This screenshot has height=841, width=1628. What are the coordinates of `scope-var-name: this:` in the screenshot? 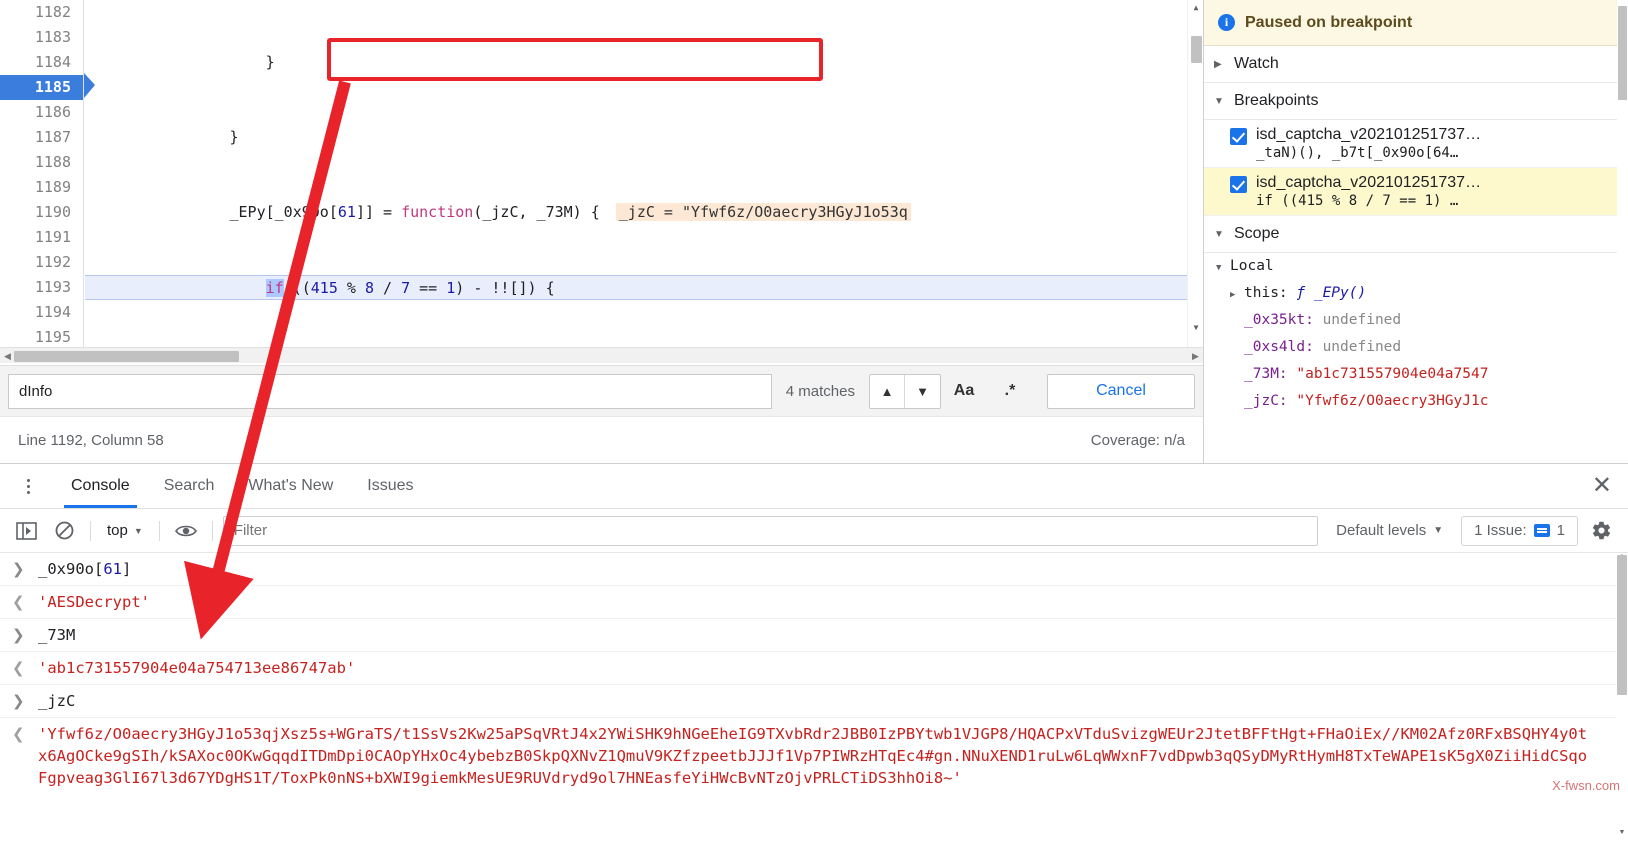 It's located at (1266, 293).